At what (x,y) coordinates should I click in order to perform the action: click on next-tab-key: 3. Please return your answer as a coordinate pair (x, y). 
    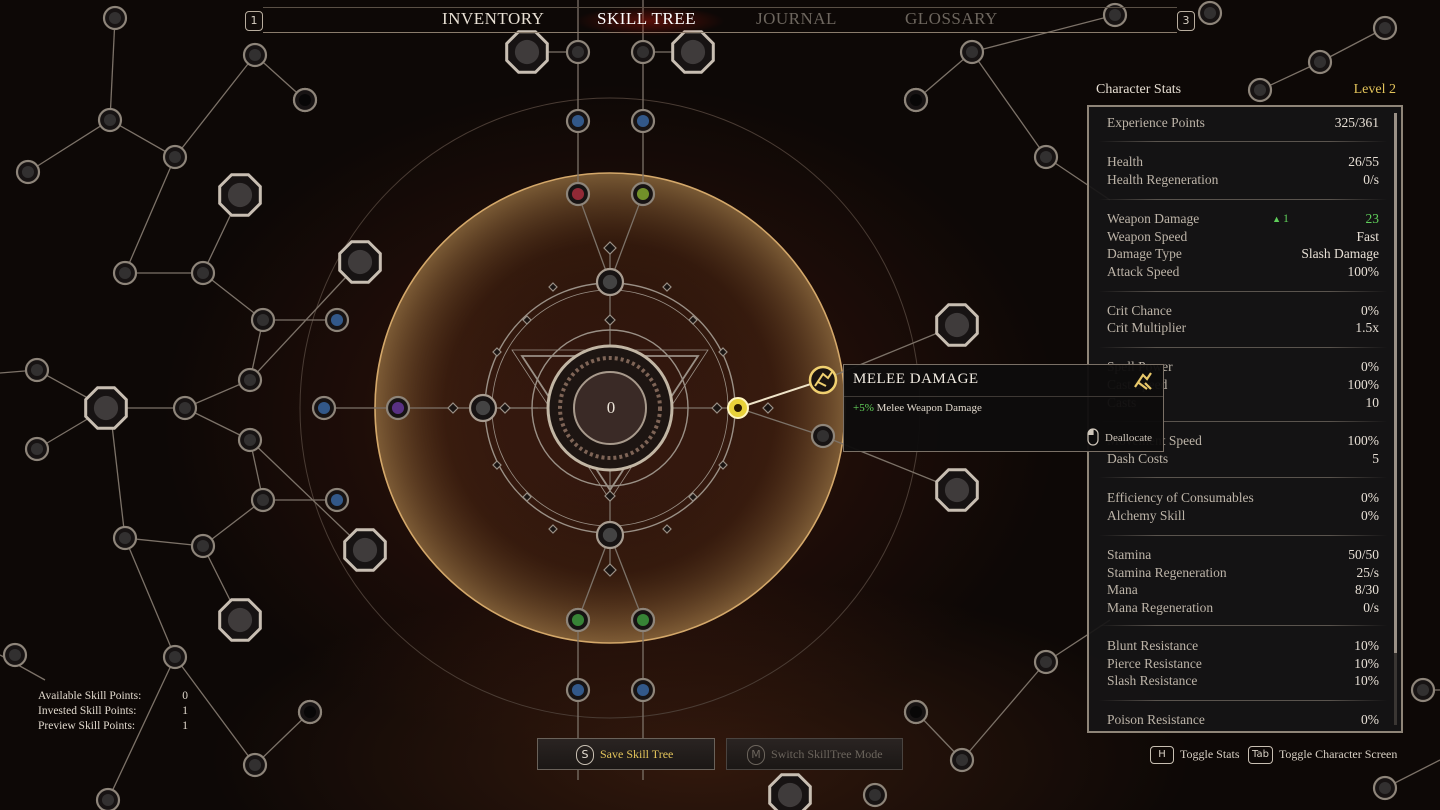
    Looking at the image, I should click on (1186, 21).